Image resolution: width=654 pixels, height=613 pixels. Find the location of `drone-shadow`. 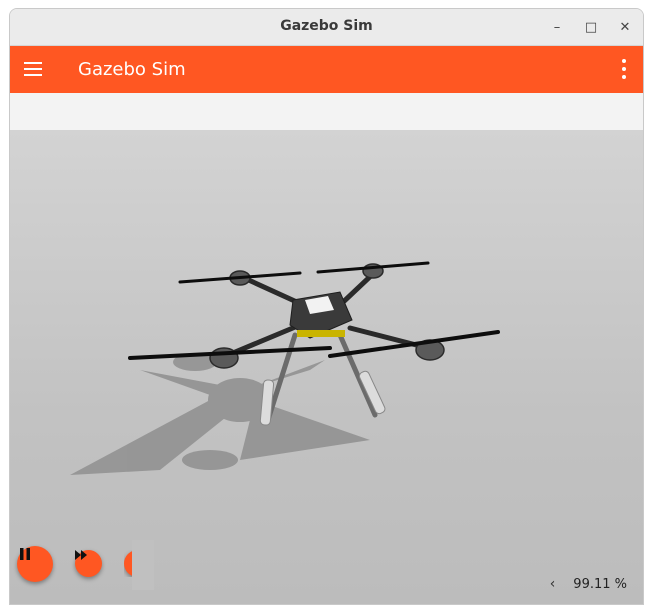

drone-shadow is located at coordinates (220, 414).